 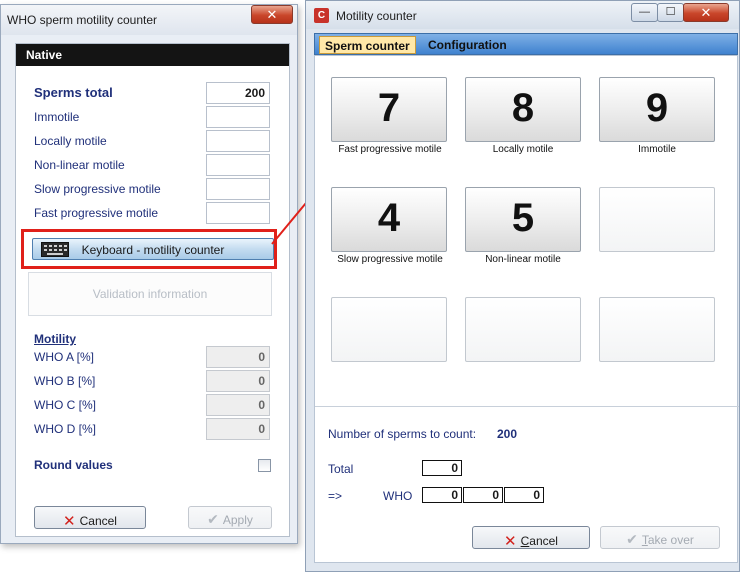 I want to click on who-a-row: WHO A [%] 0, so click(x=153, y=357).